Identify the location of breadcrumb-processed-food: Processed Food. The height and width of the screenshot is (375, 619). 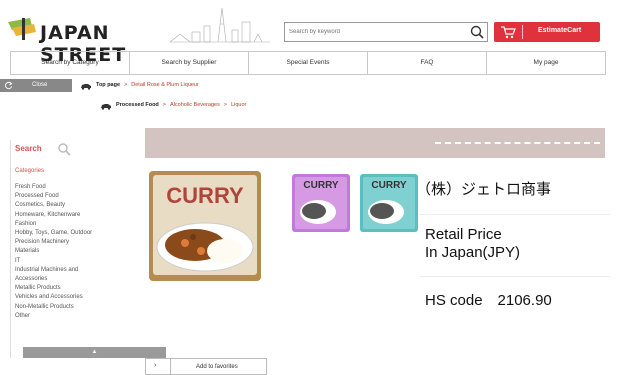
(137, 105).